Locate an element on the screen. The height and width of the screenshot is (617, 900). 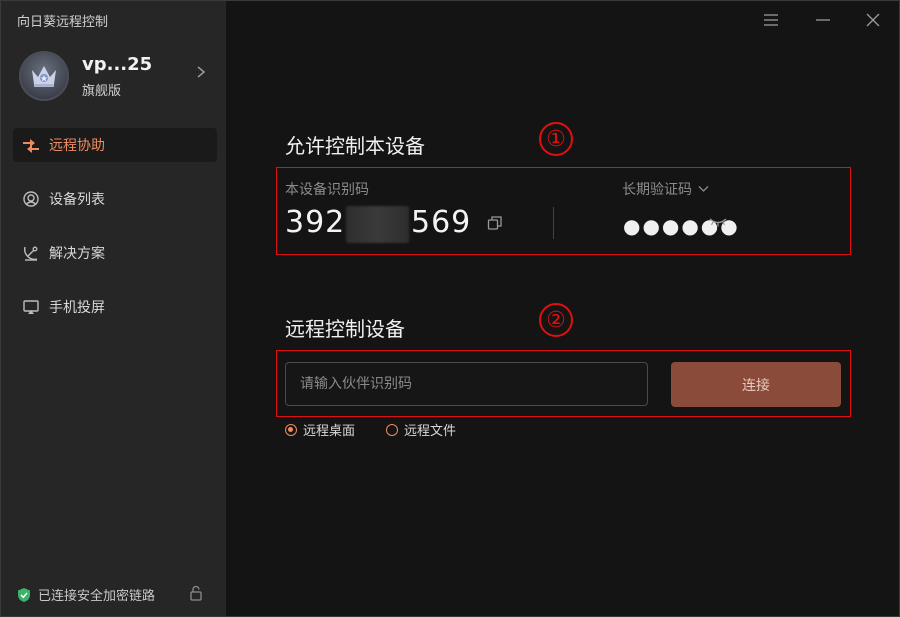
hamburger-menu-icon is located at coordinates (771, 20).